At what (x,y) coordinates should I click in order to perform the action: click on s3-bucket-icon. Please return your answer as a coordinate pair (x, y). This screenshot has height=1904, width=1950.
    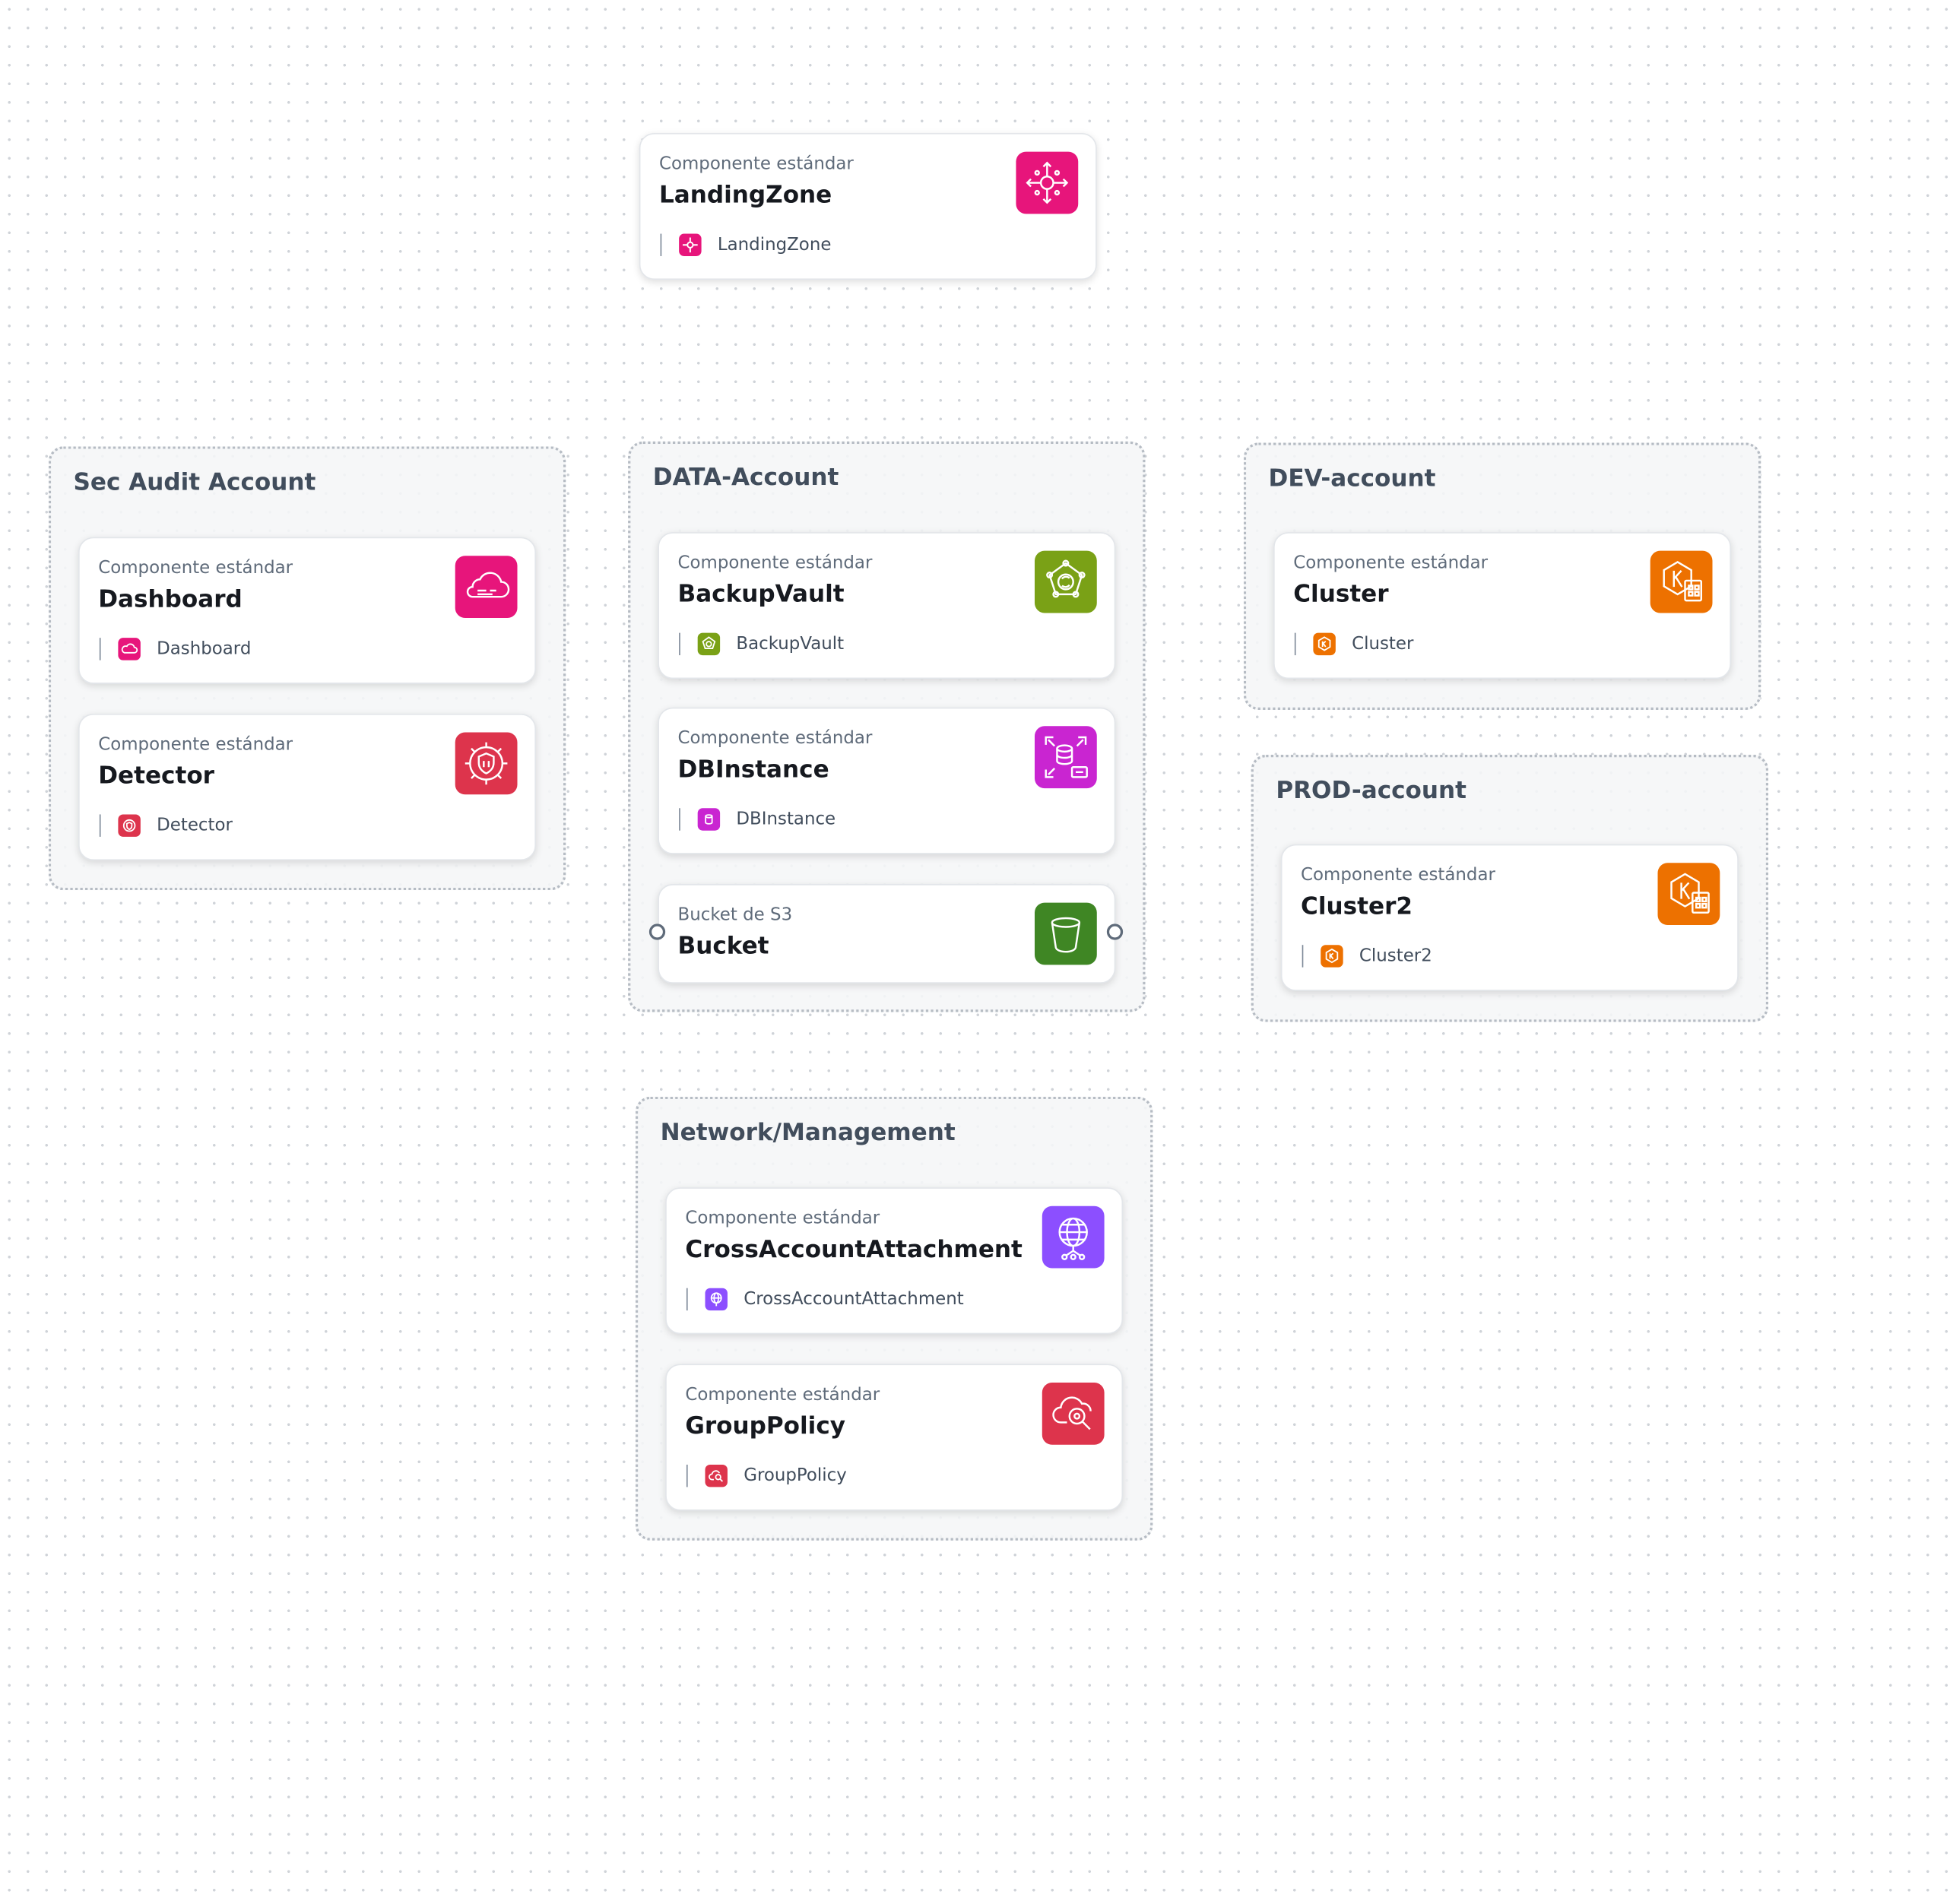
    Looking at the image, I should click on (1065, 933).